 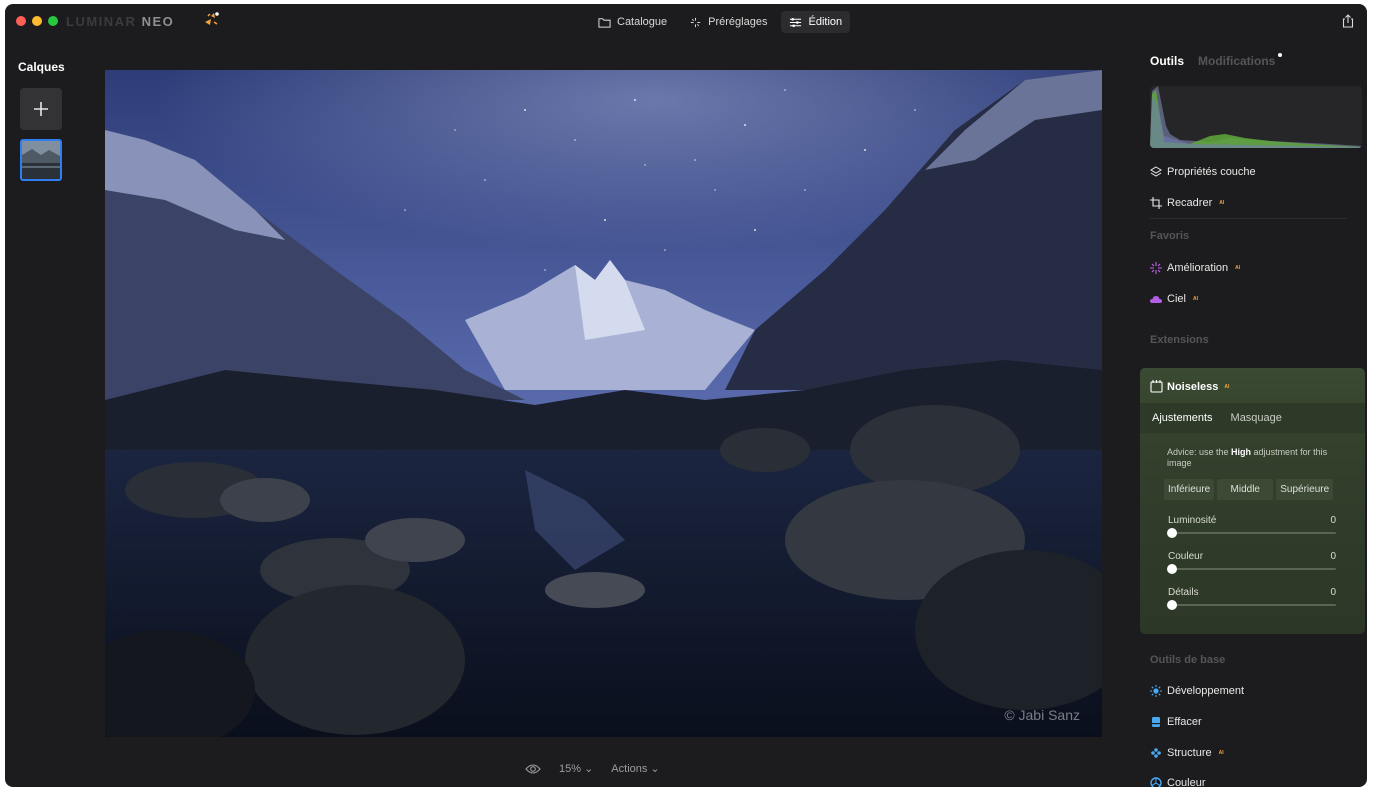 I want to click on details-value: 0, so click(x=1333, y=592).